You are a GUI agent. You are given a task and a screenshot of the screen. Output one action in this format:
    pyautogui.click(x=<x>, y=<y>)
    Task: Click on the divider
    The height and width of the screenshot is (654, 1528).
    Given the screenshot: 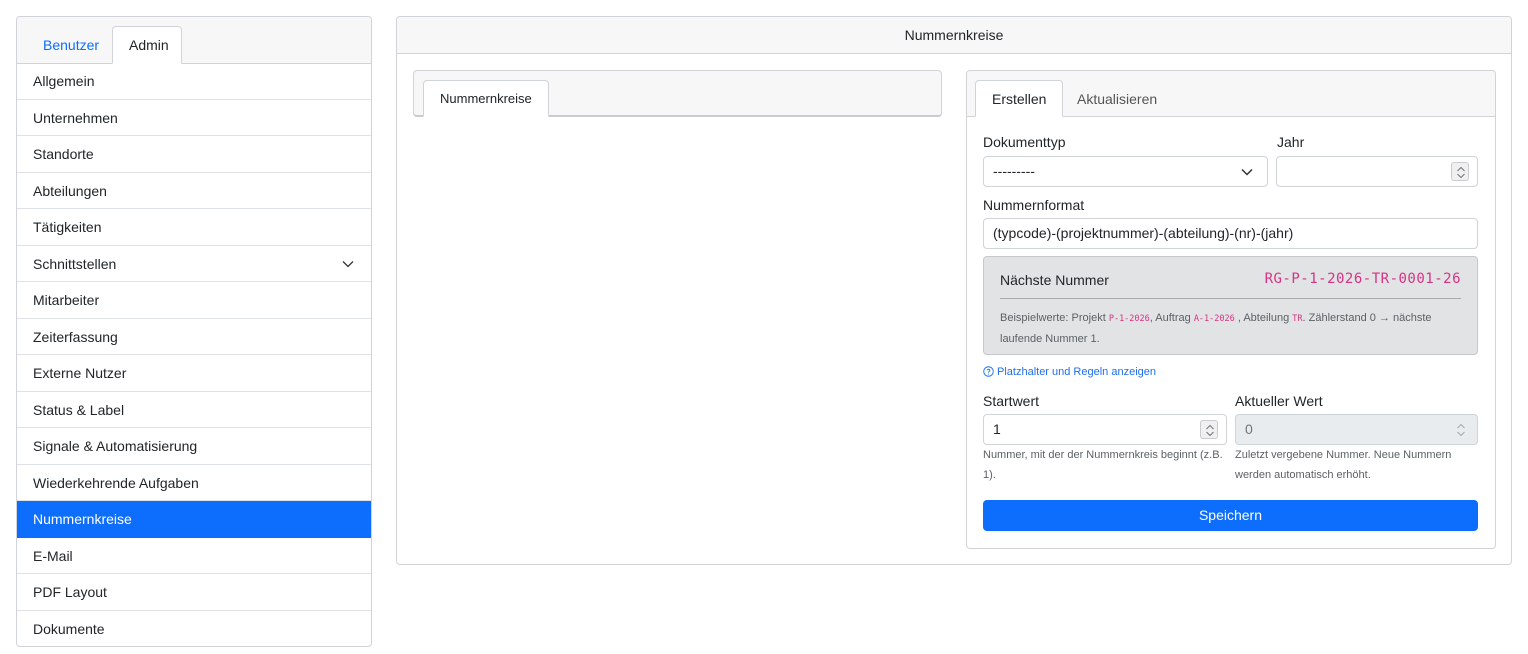 What is the action you would take?
    pyautogui.click(x=1230, y=298)
    